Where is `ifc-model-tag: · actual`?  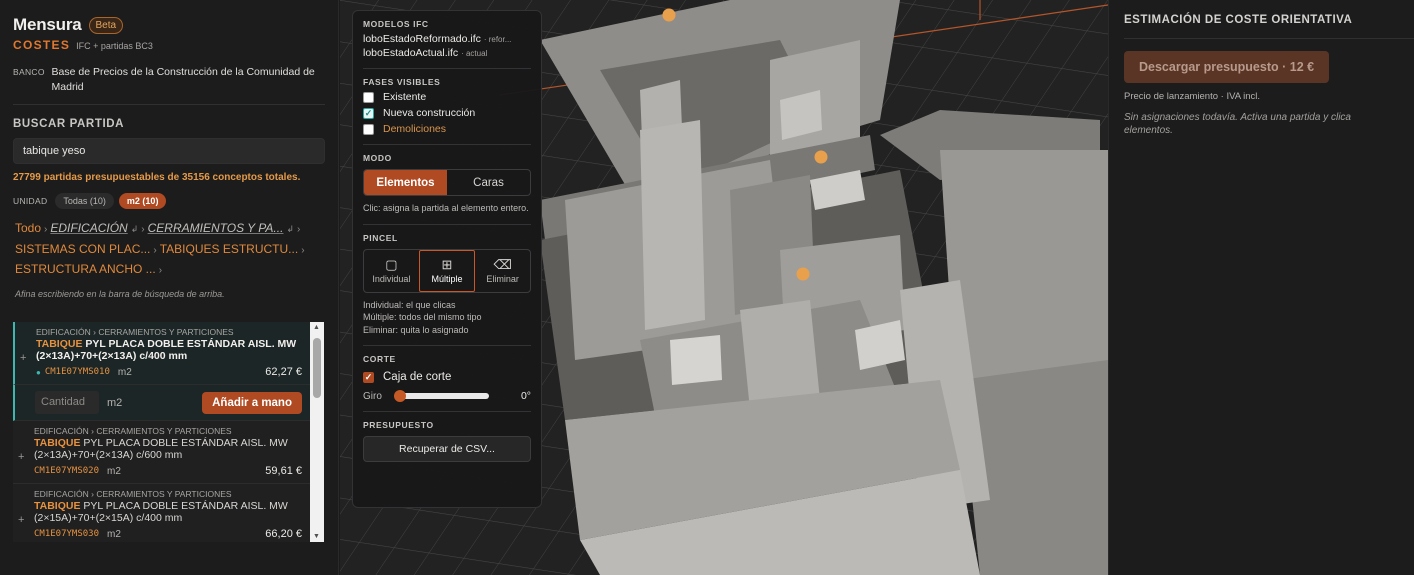
ifc-model-tag: · actual is located at coordinates (474, 53).